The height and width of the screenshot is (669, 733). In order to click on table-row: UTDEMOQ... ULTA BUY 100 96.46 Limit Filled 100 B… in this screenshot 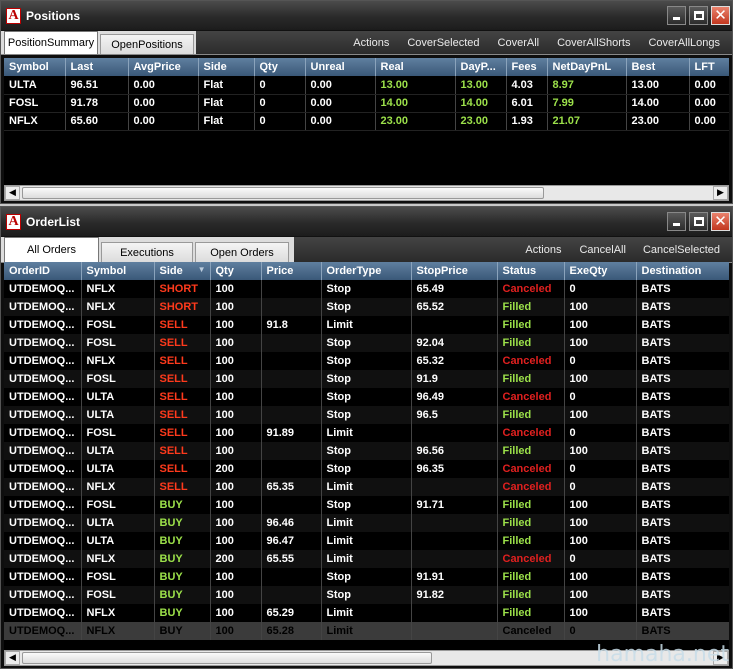, I will do `click(366, 523)`.